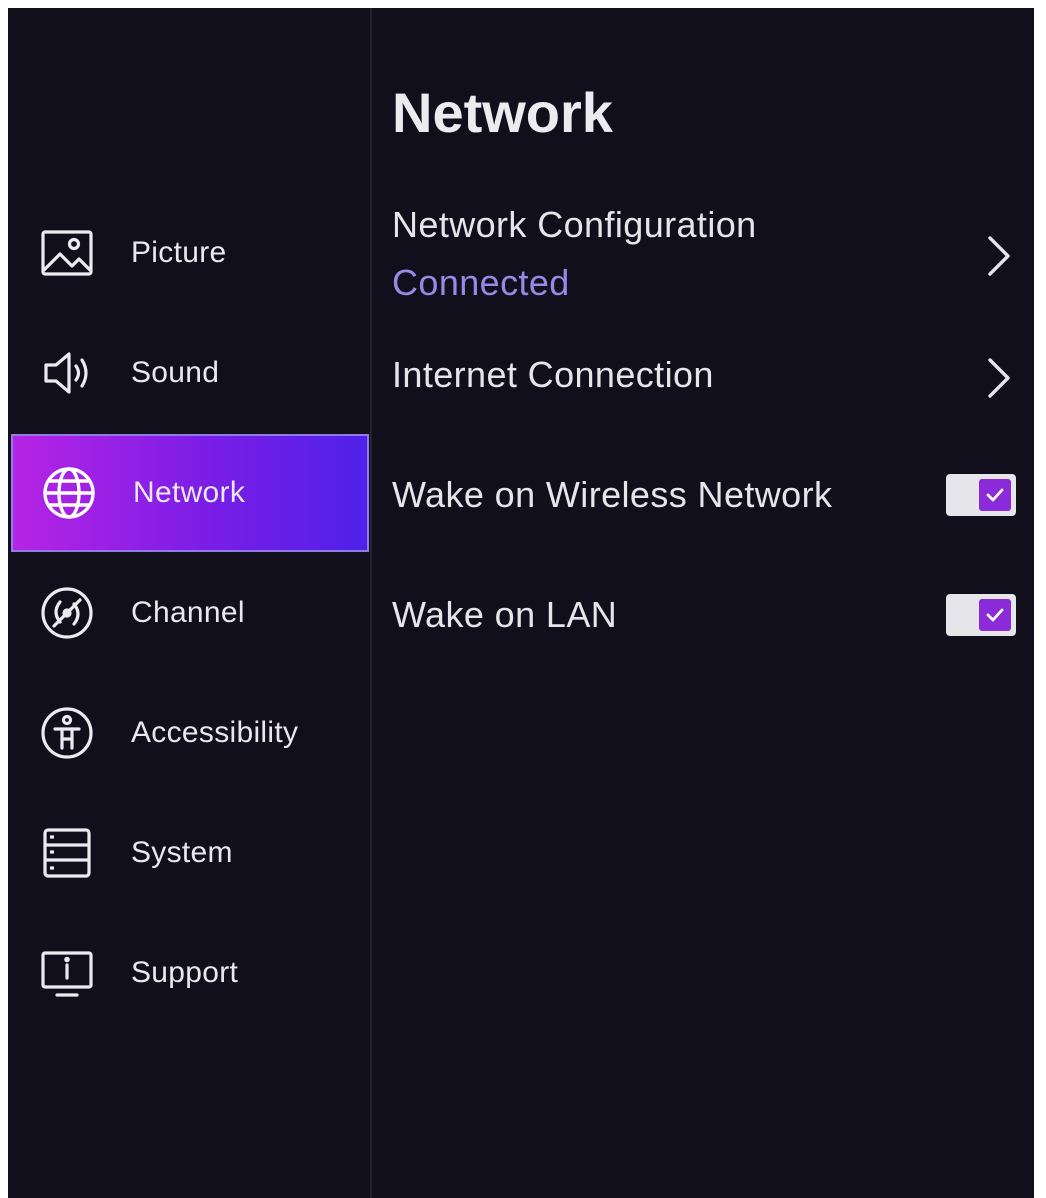  I want to click on network-configuration-row: Network Configuration Connected, so click(703, 254).